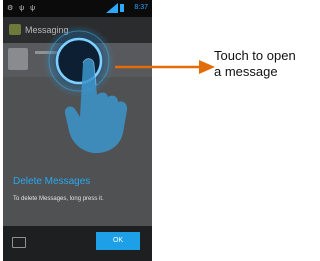  Describe the element at coordinates (118, 241) in the screenshot. I see `ok-button: OK` at that location.